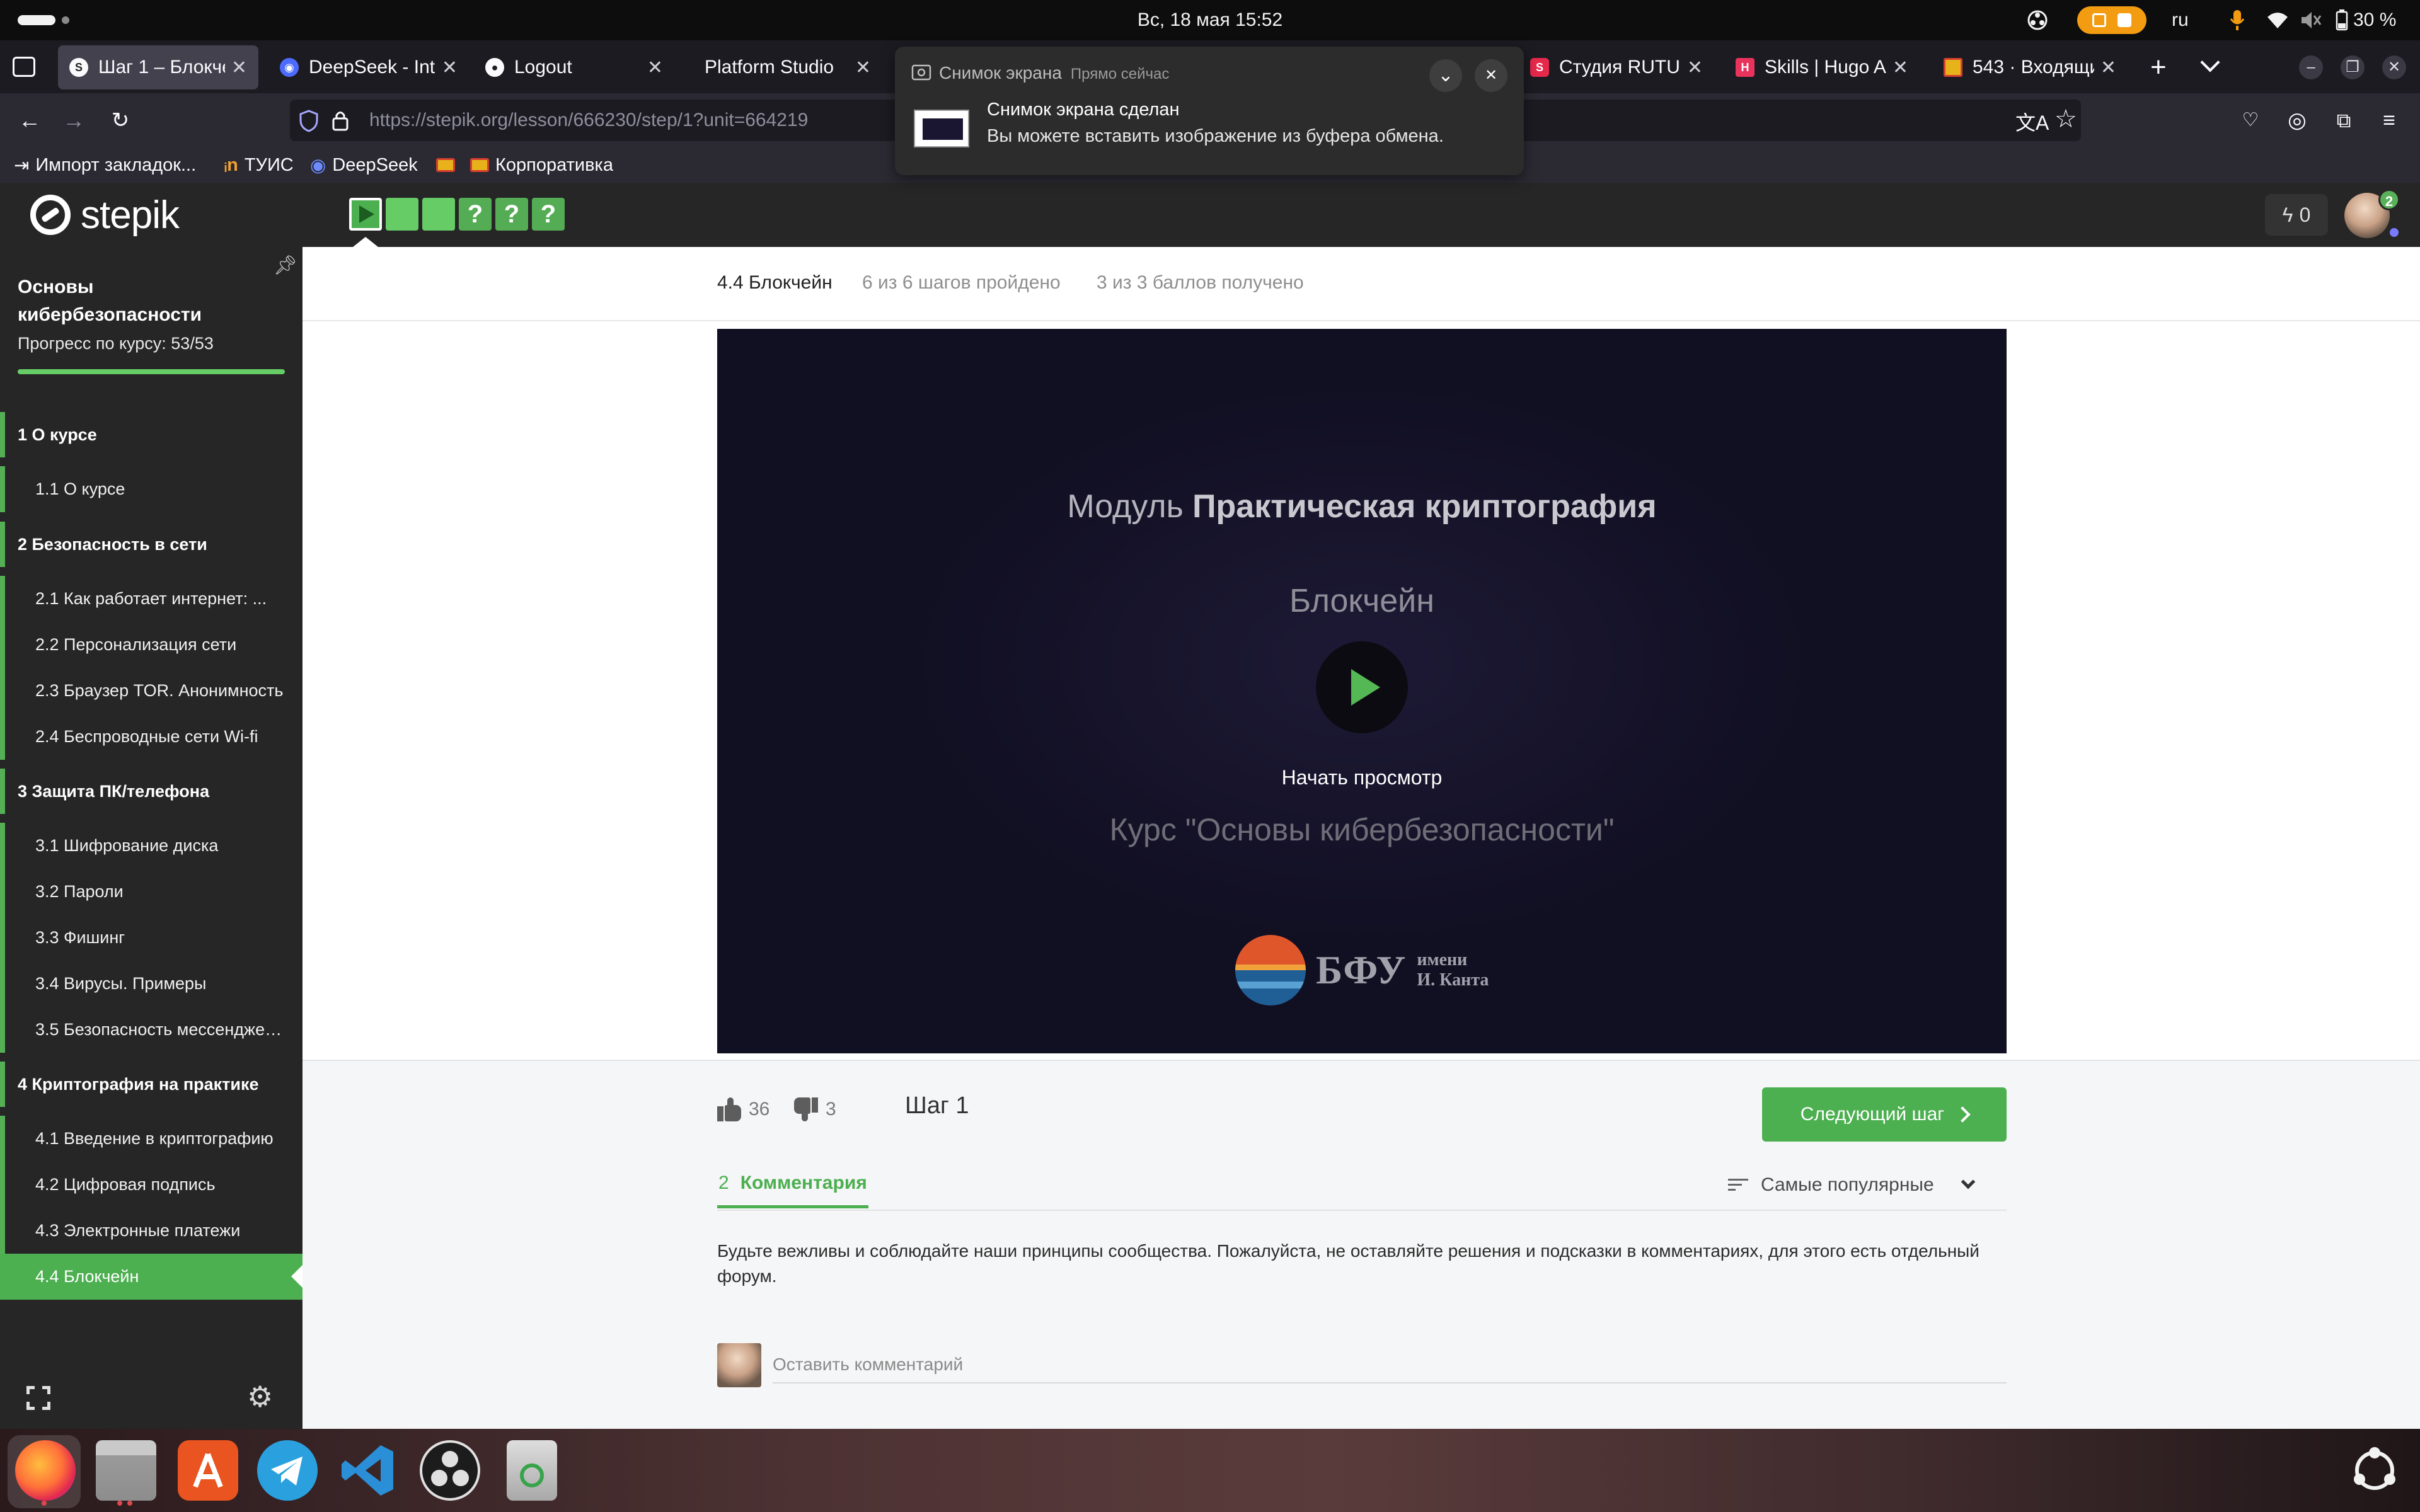 This screenshot has width=2420, height=1512. I want to click on bookmark-mail, so click(445, 165).